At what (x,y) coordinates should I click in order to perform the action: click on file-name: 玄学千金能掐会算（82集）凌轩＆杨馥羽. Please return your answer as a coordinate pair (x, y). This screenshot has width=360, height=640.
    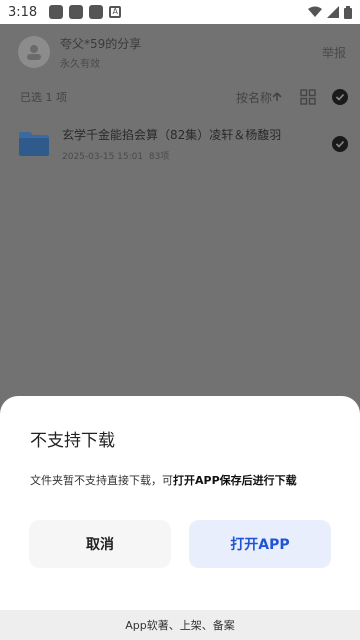
    Looking at the image, I should click on (172, 135).